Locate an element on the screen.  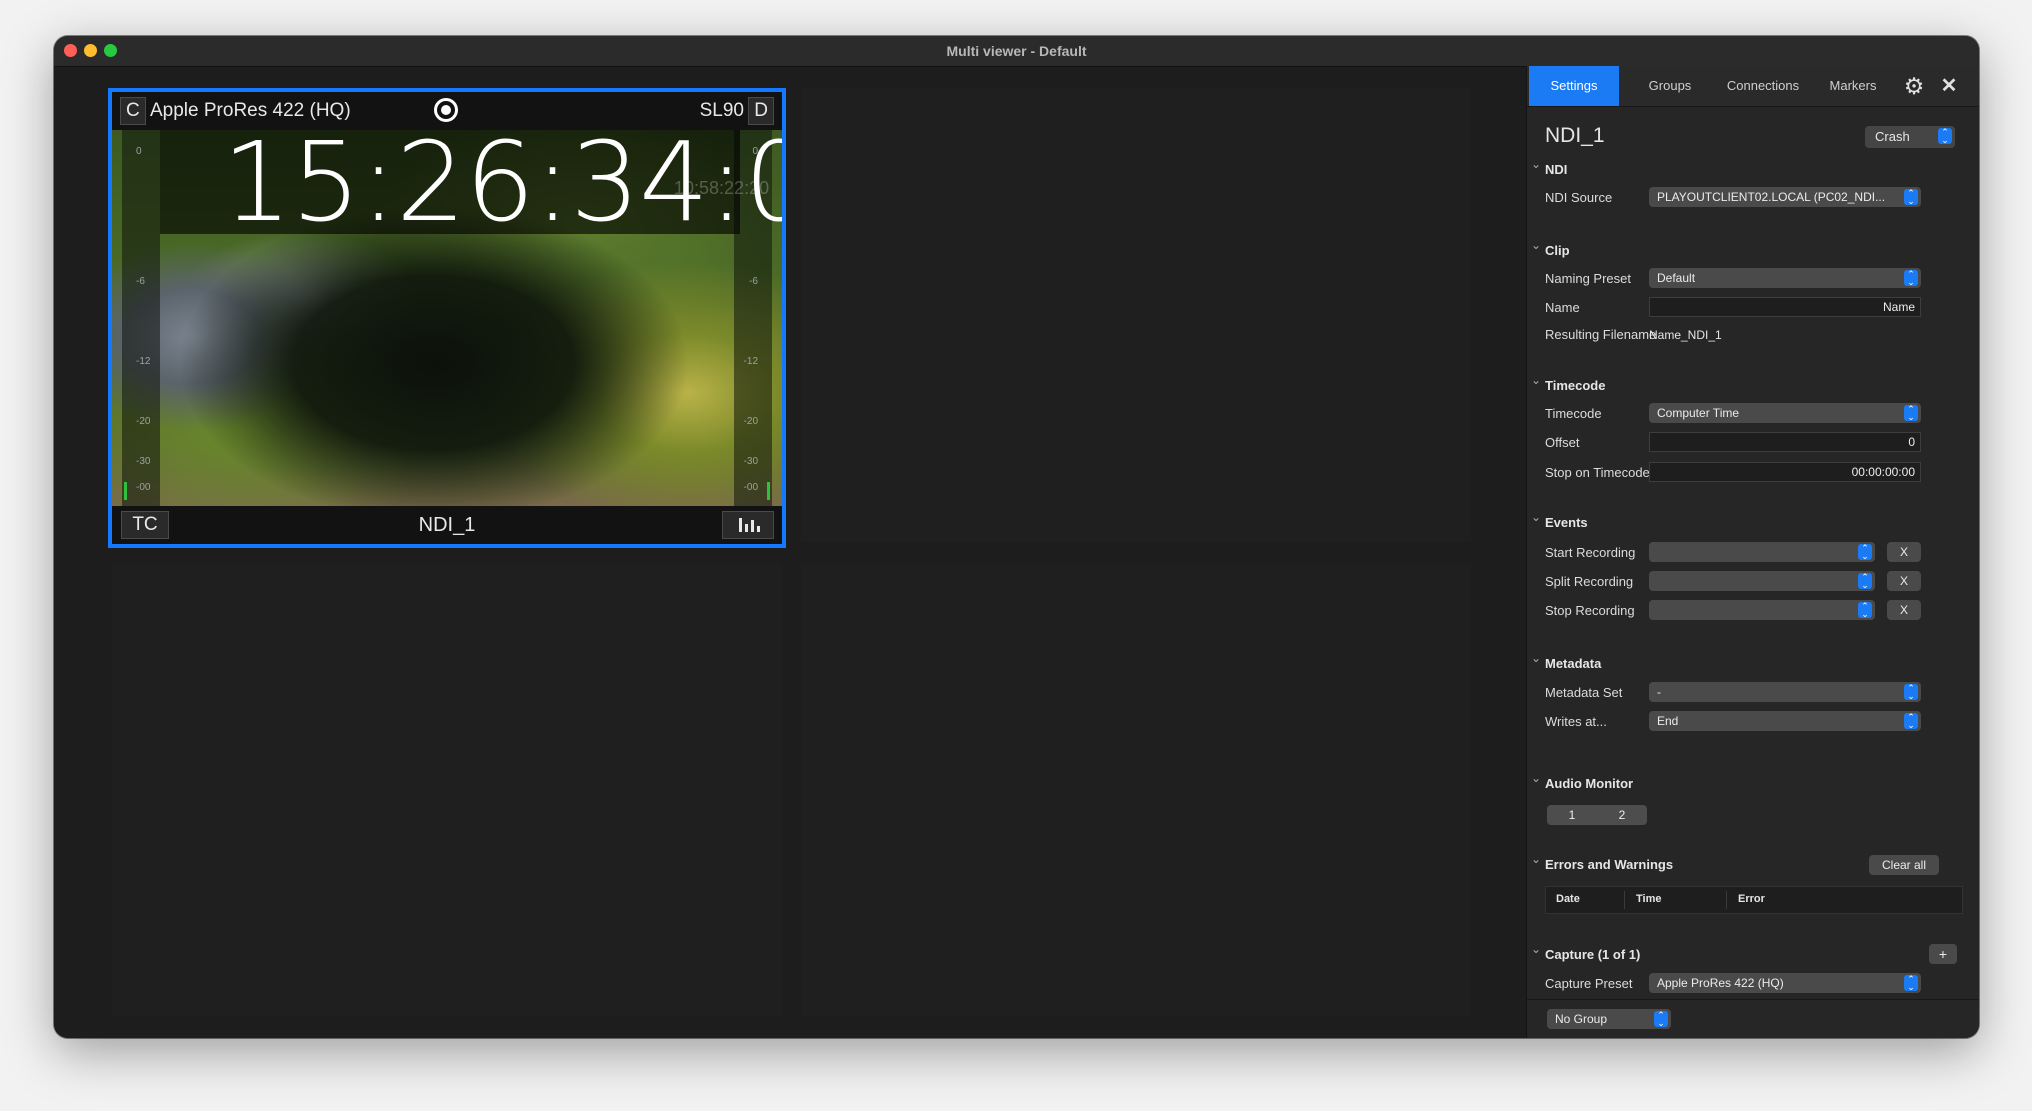
close-icon: ✕ is located at coordinates (1949, 86).